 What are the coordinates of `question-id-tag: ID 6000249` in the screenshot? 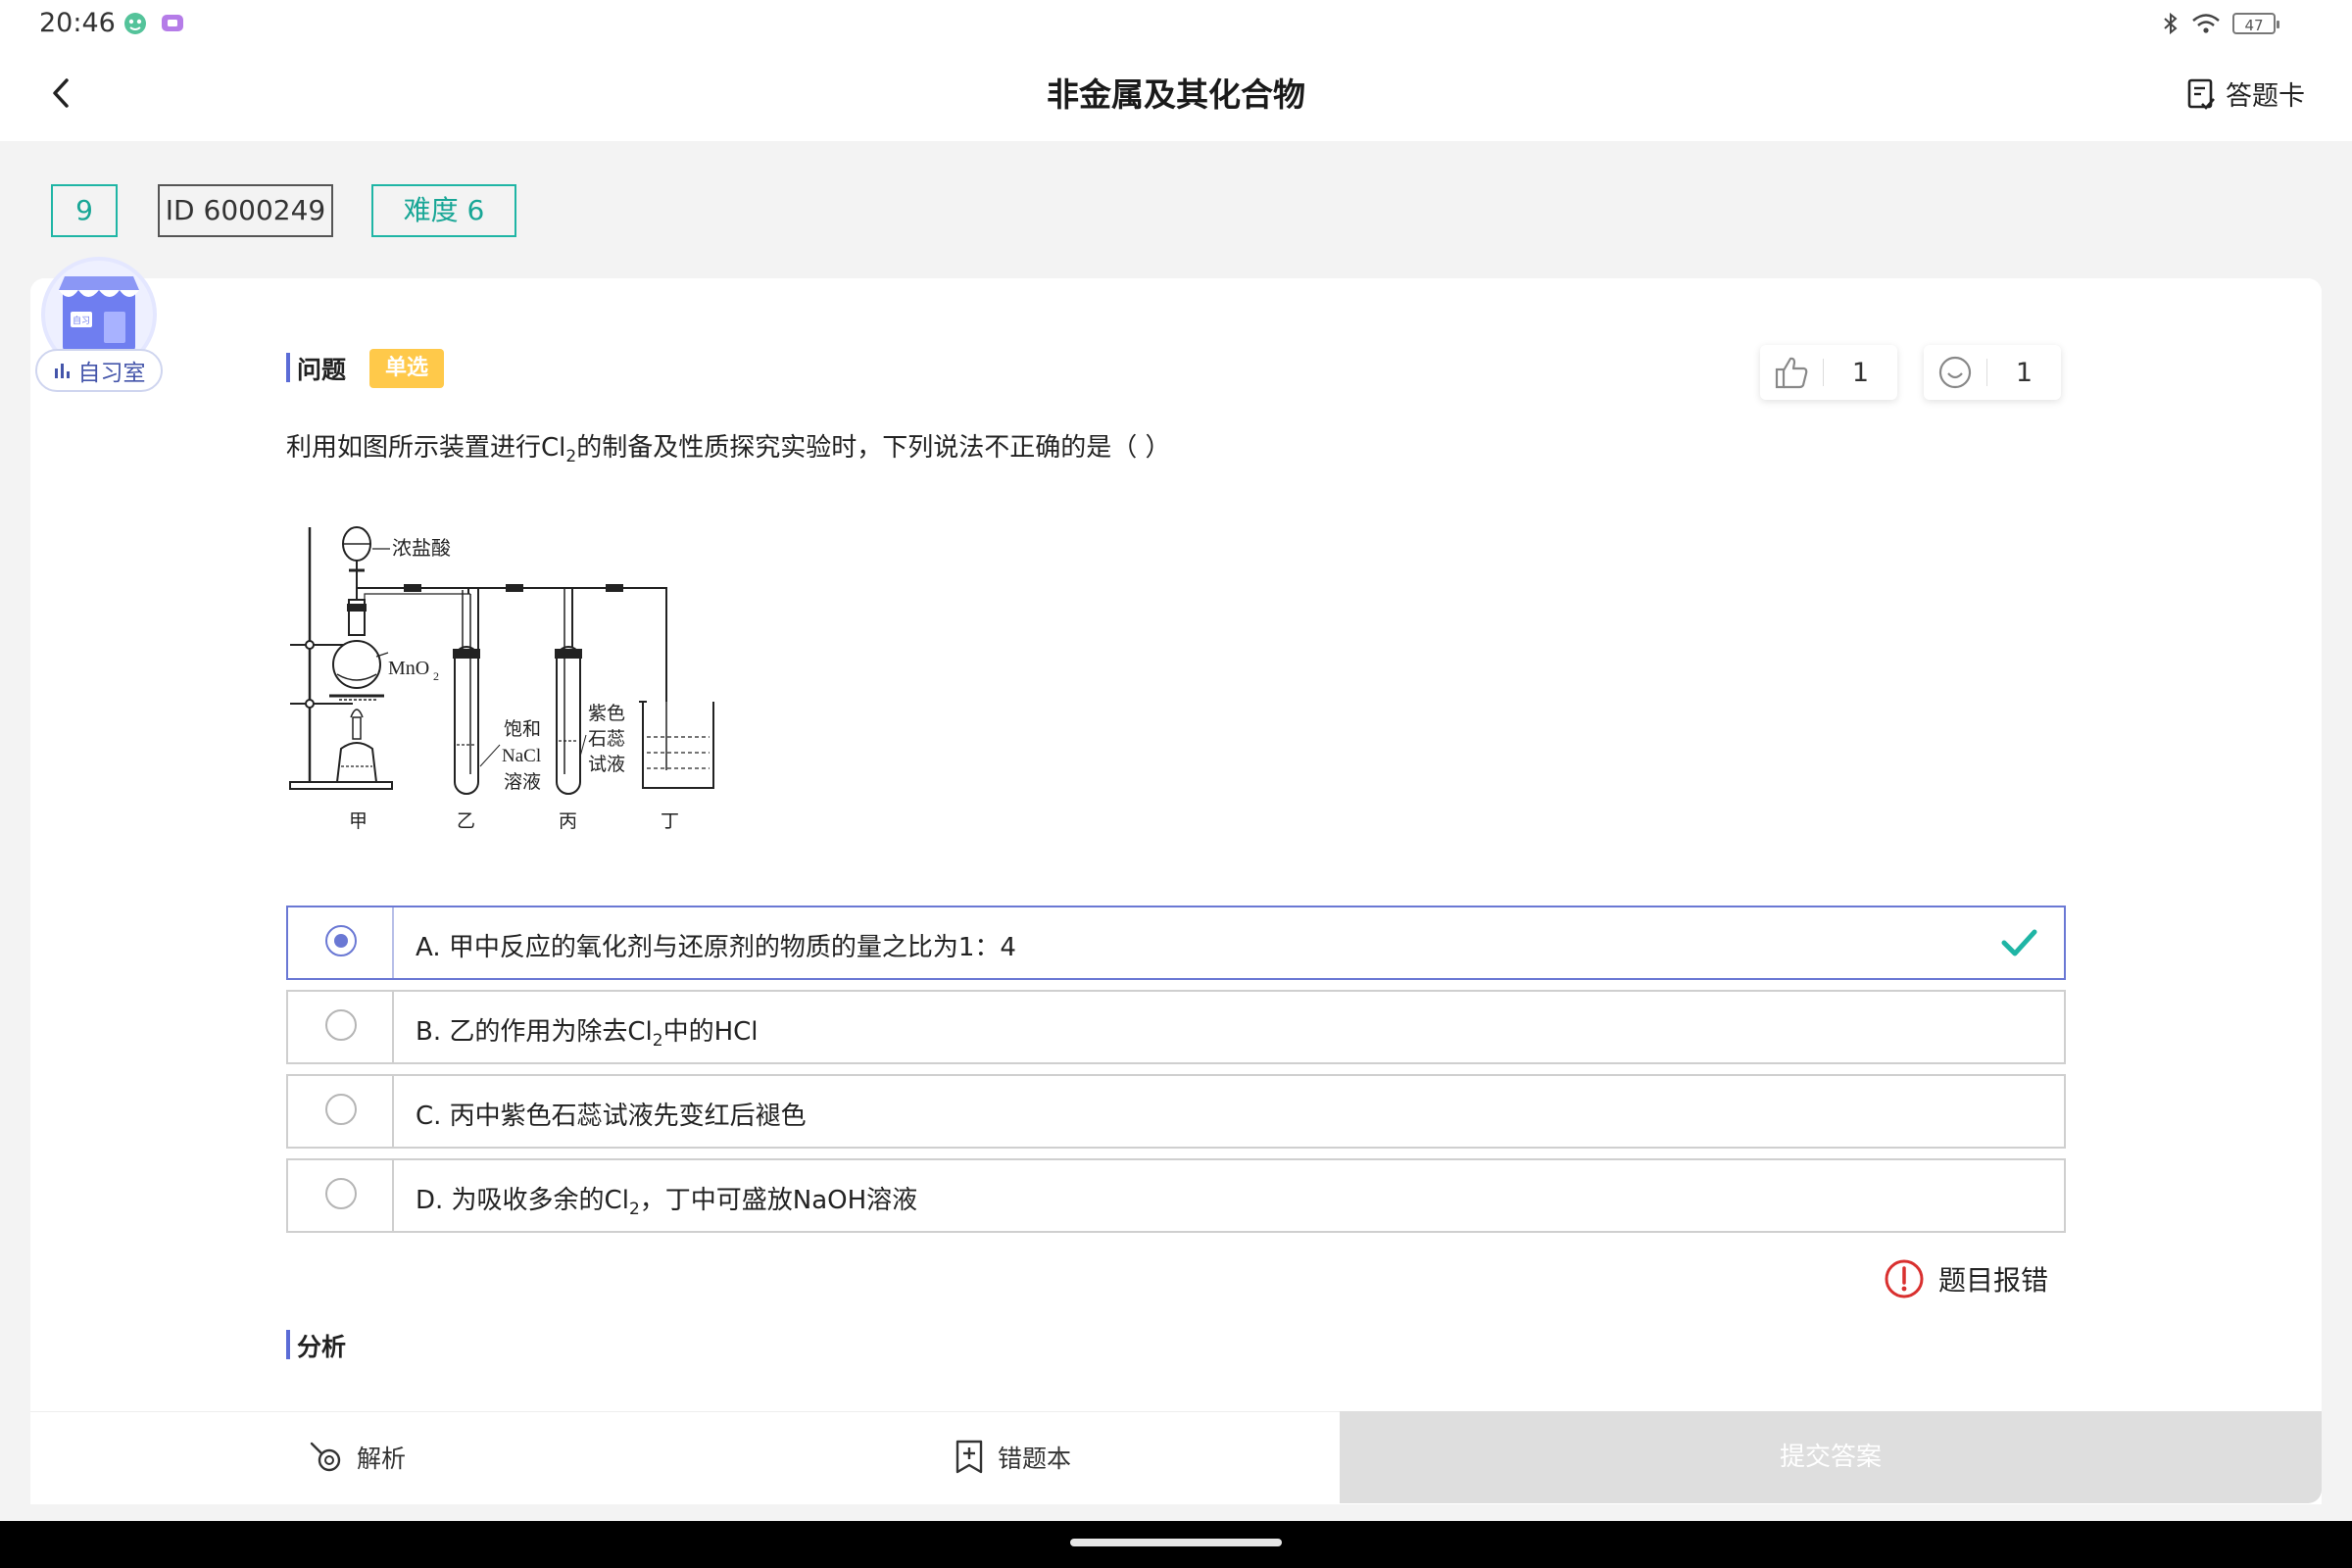 It's located at (245, 210).